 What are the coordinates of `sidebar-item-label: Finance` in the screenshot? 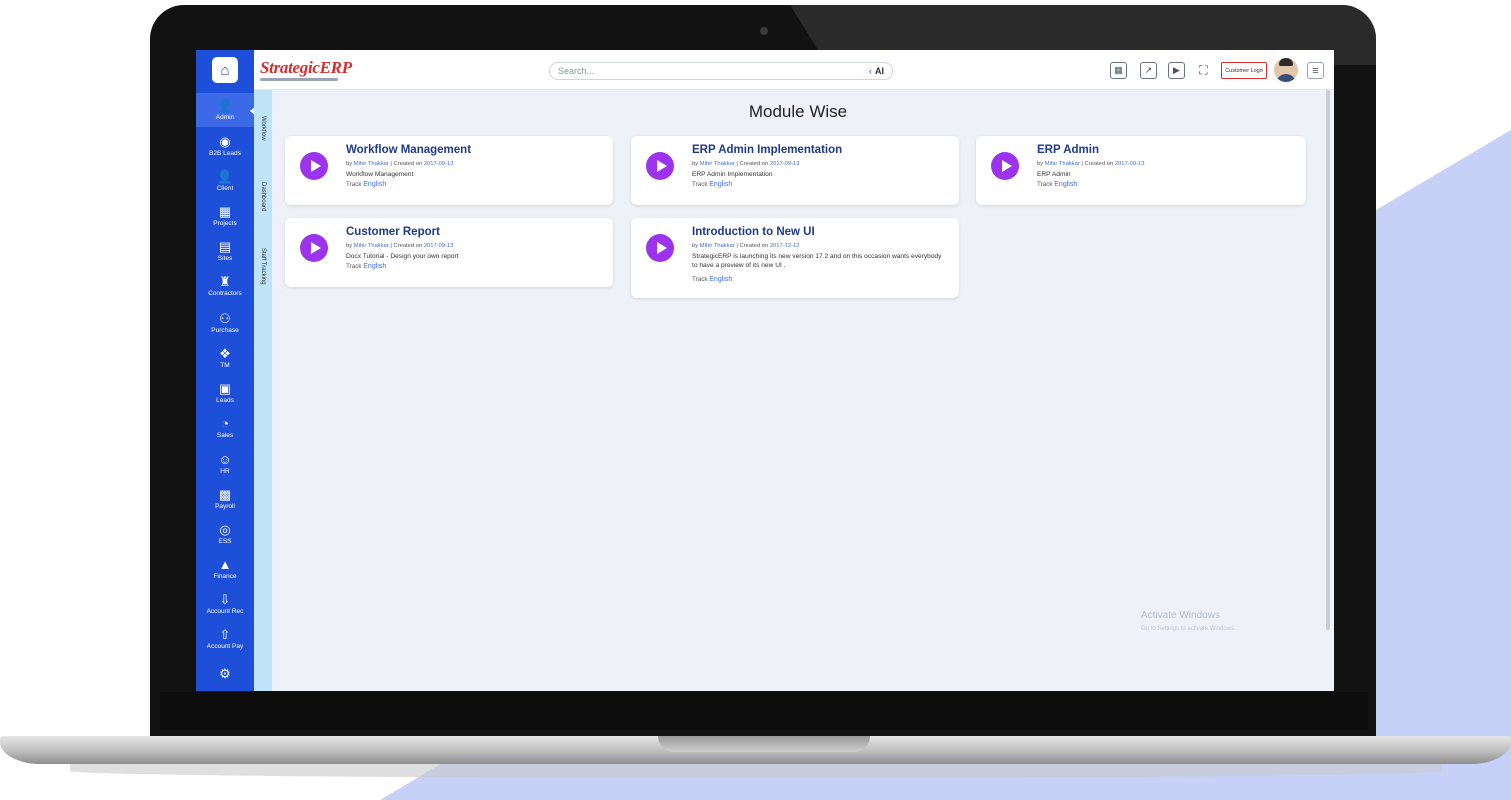 It's located at (225, 576).